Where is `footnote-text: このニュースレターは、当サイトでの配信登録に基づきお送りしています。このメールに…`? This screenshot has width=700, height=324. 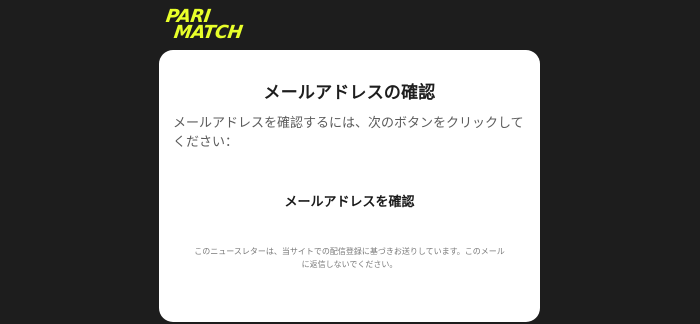 footnote-text: このニュースレターは、当サイトでの配信登録に基づきお送りしています。このメールに… is located at coordinates (349, 258).